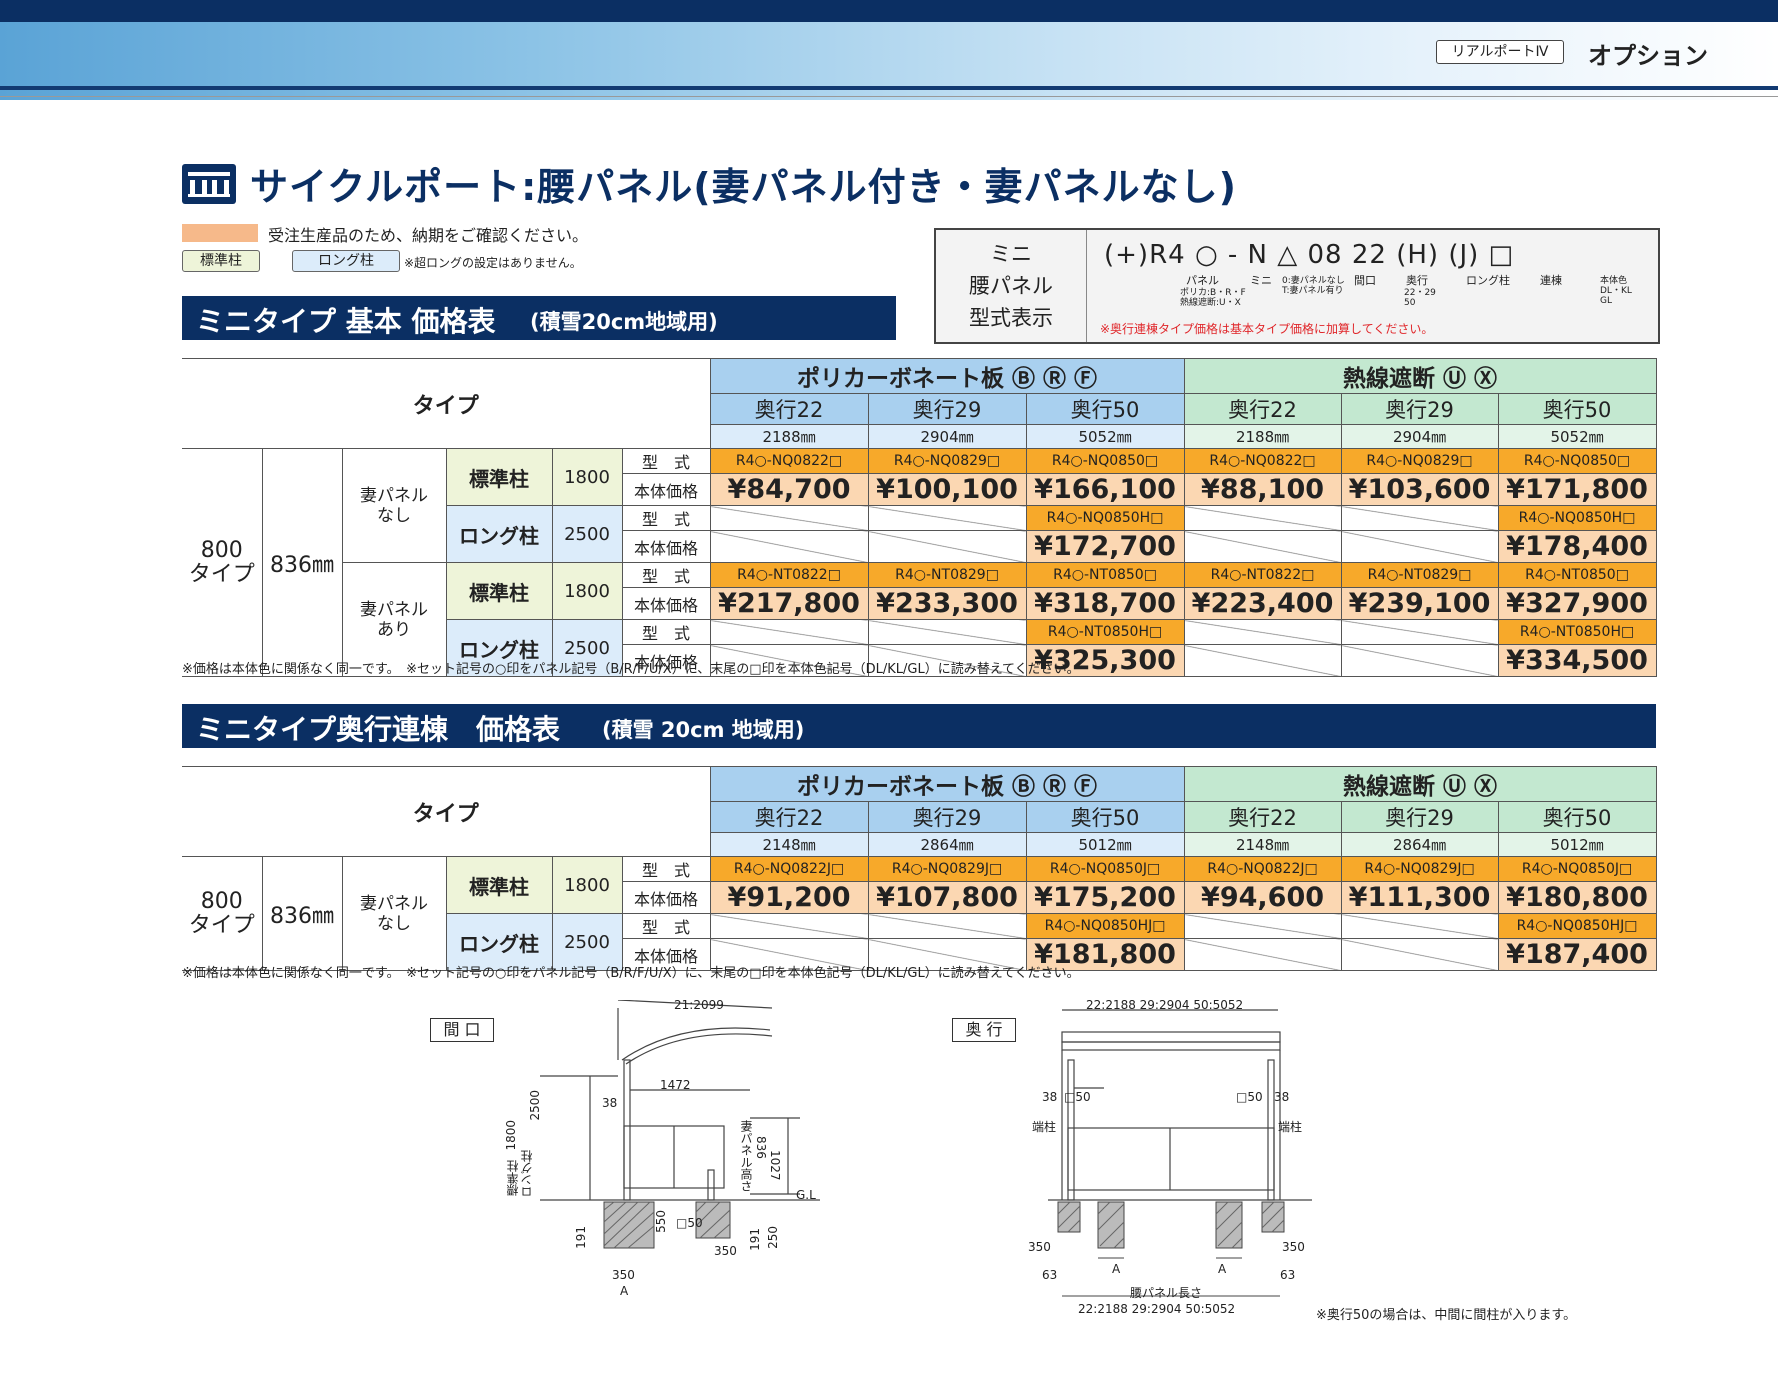  I want to click on price-cell: ¥107,800, so click(947, 897).